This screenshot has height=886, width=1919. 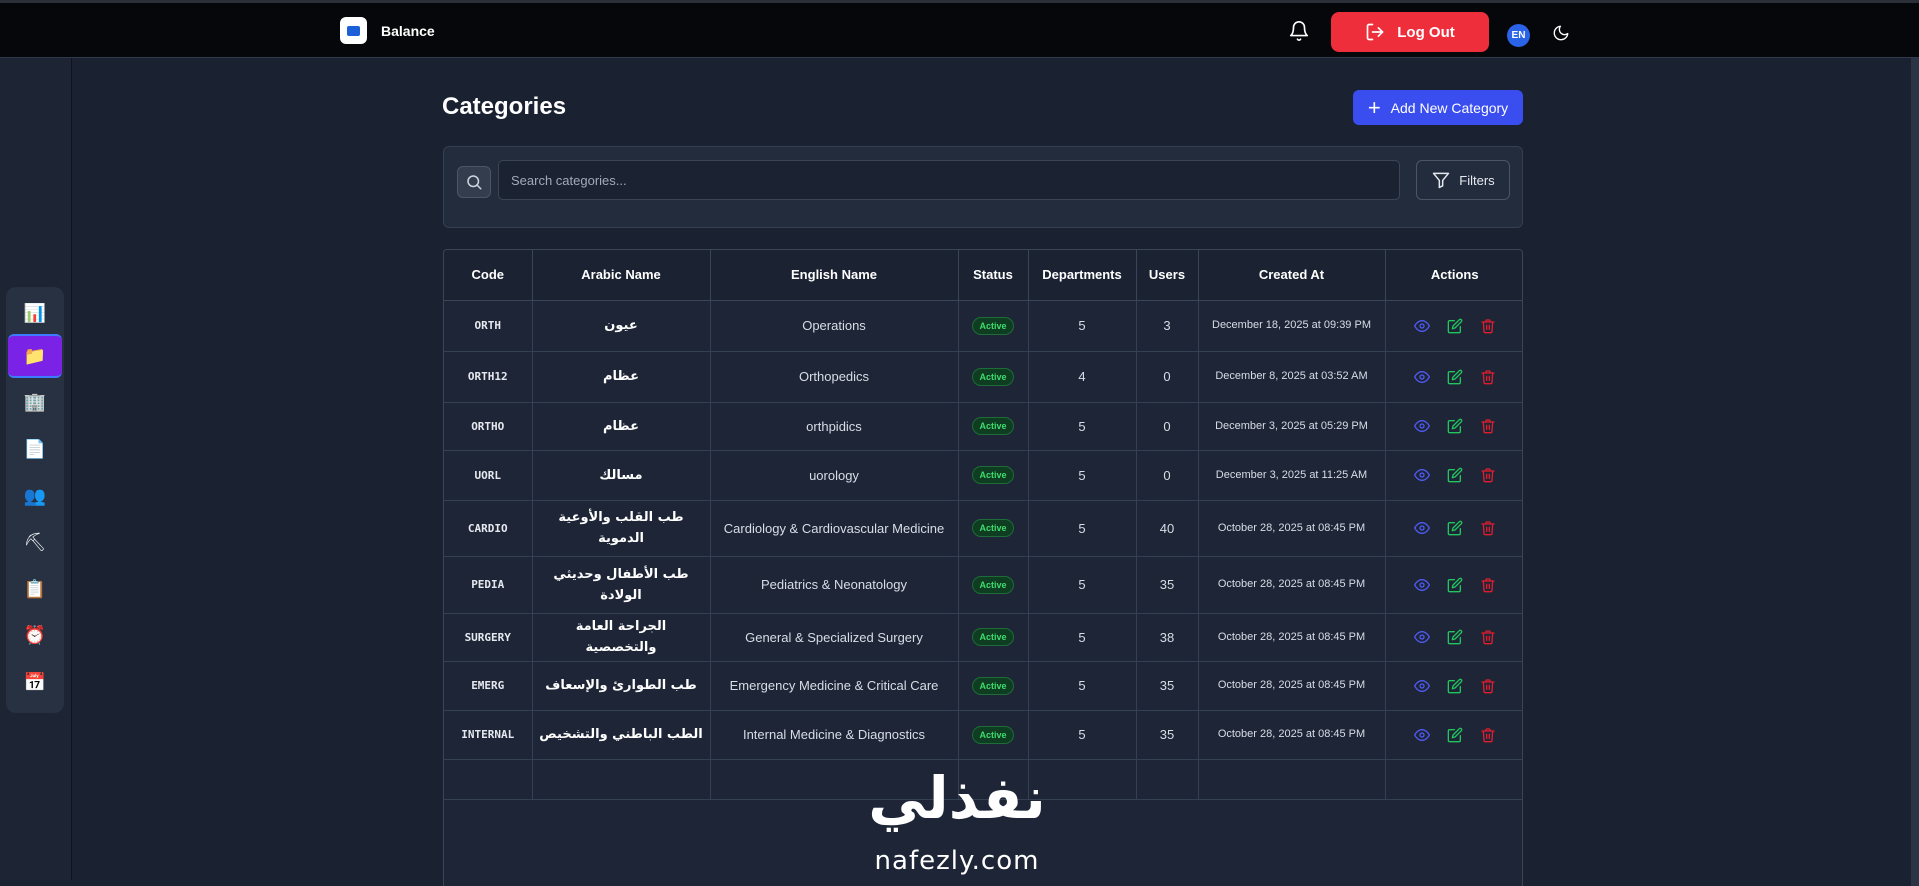 I want to click on cell-created-at: December 3, 2025 at 11:25 AM, so click(x=1292, y=475).